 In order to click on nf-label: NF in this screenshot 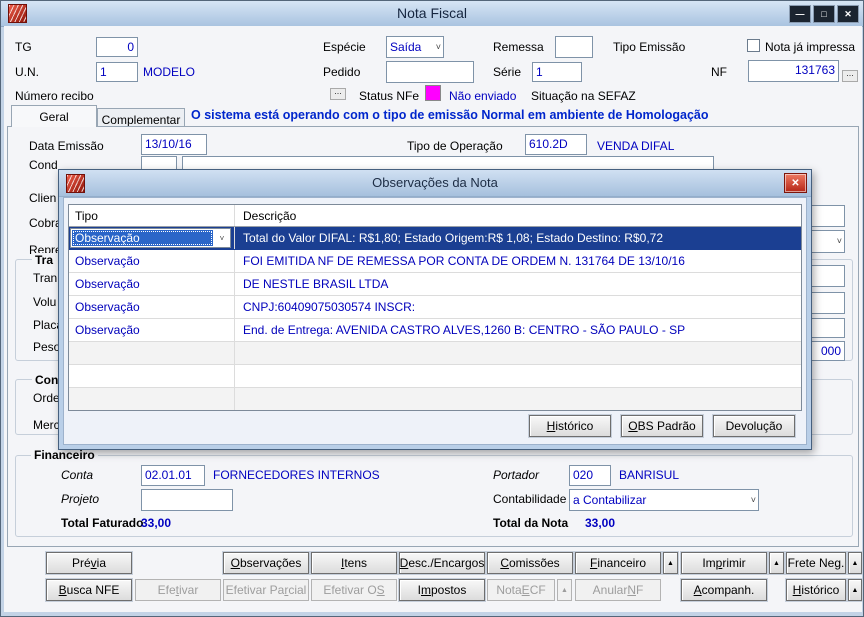, I will do `click(719, 72)`.